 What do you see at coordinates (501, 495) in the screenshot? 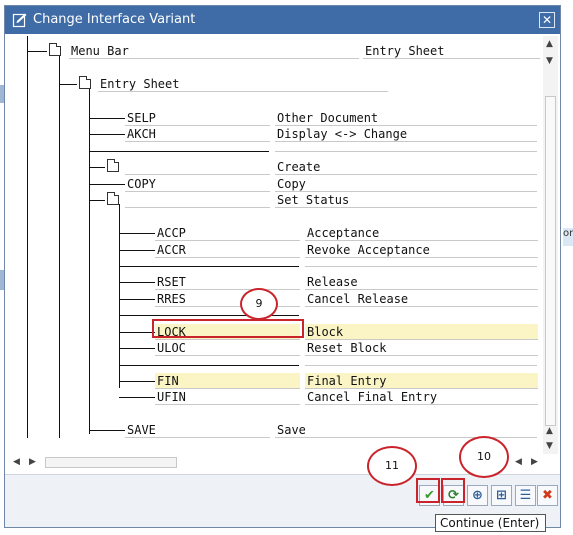
I see `collapse-button: ⊞` at bounding box center [501, 495].